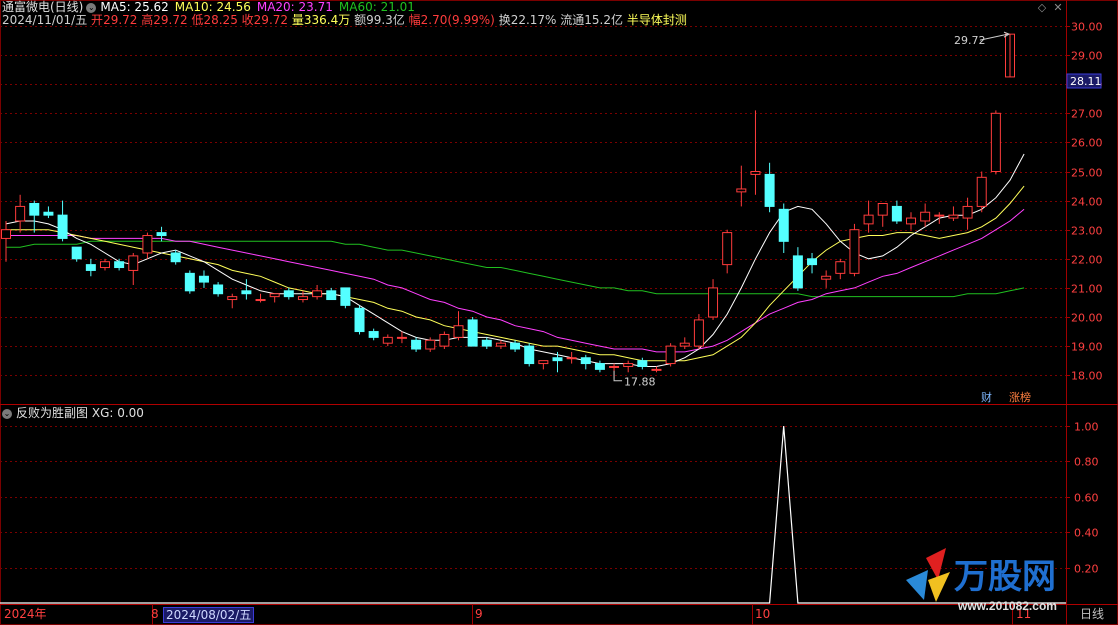 The width and height of the screenshot is (1118, 625). What do you see at coordinates (360, 20) in the screenshot?
I see `amount-label: 额` at bounding box center [360, 20].